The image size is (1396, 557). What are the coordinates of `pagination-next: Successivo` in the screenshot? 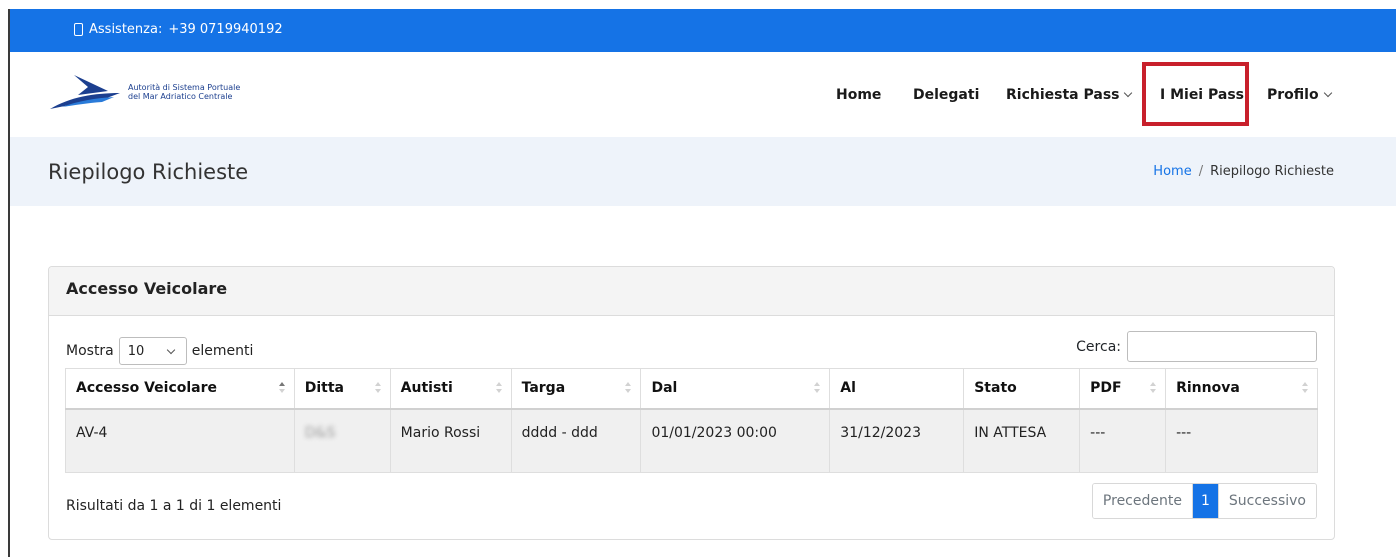 It's located at (1266, 501).